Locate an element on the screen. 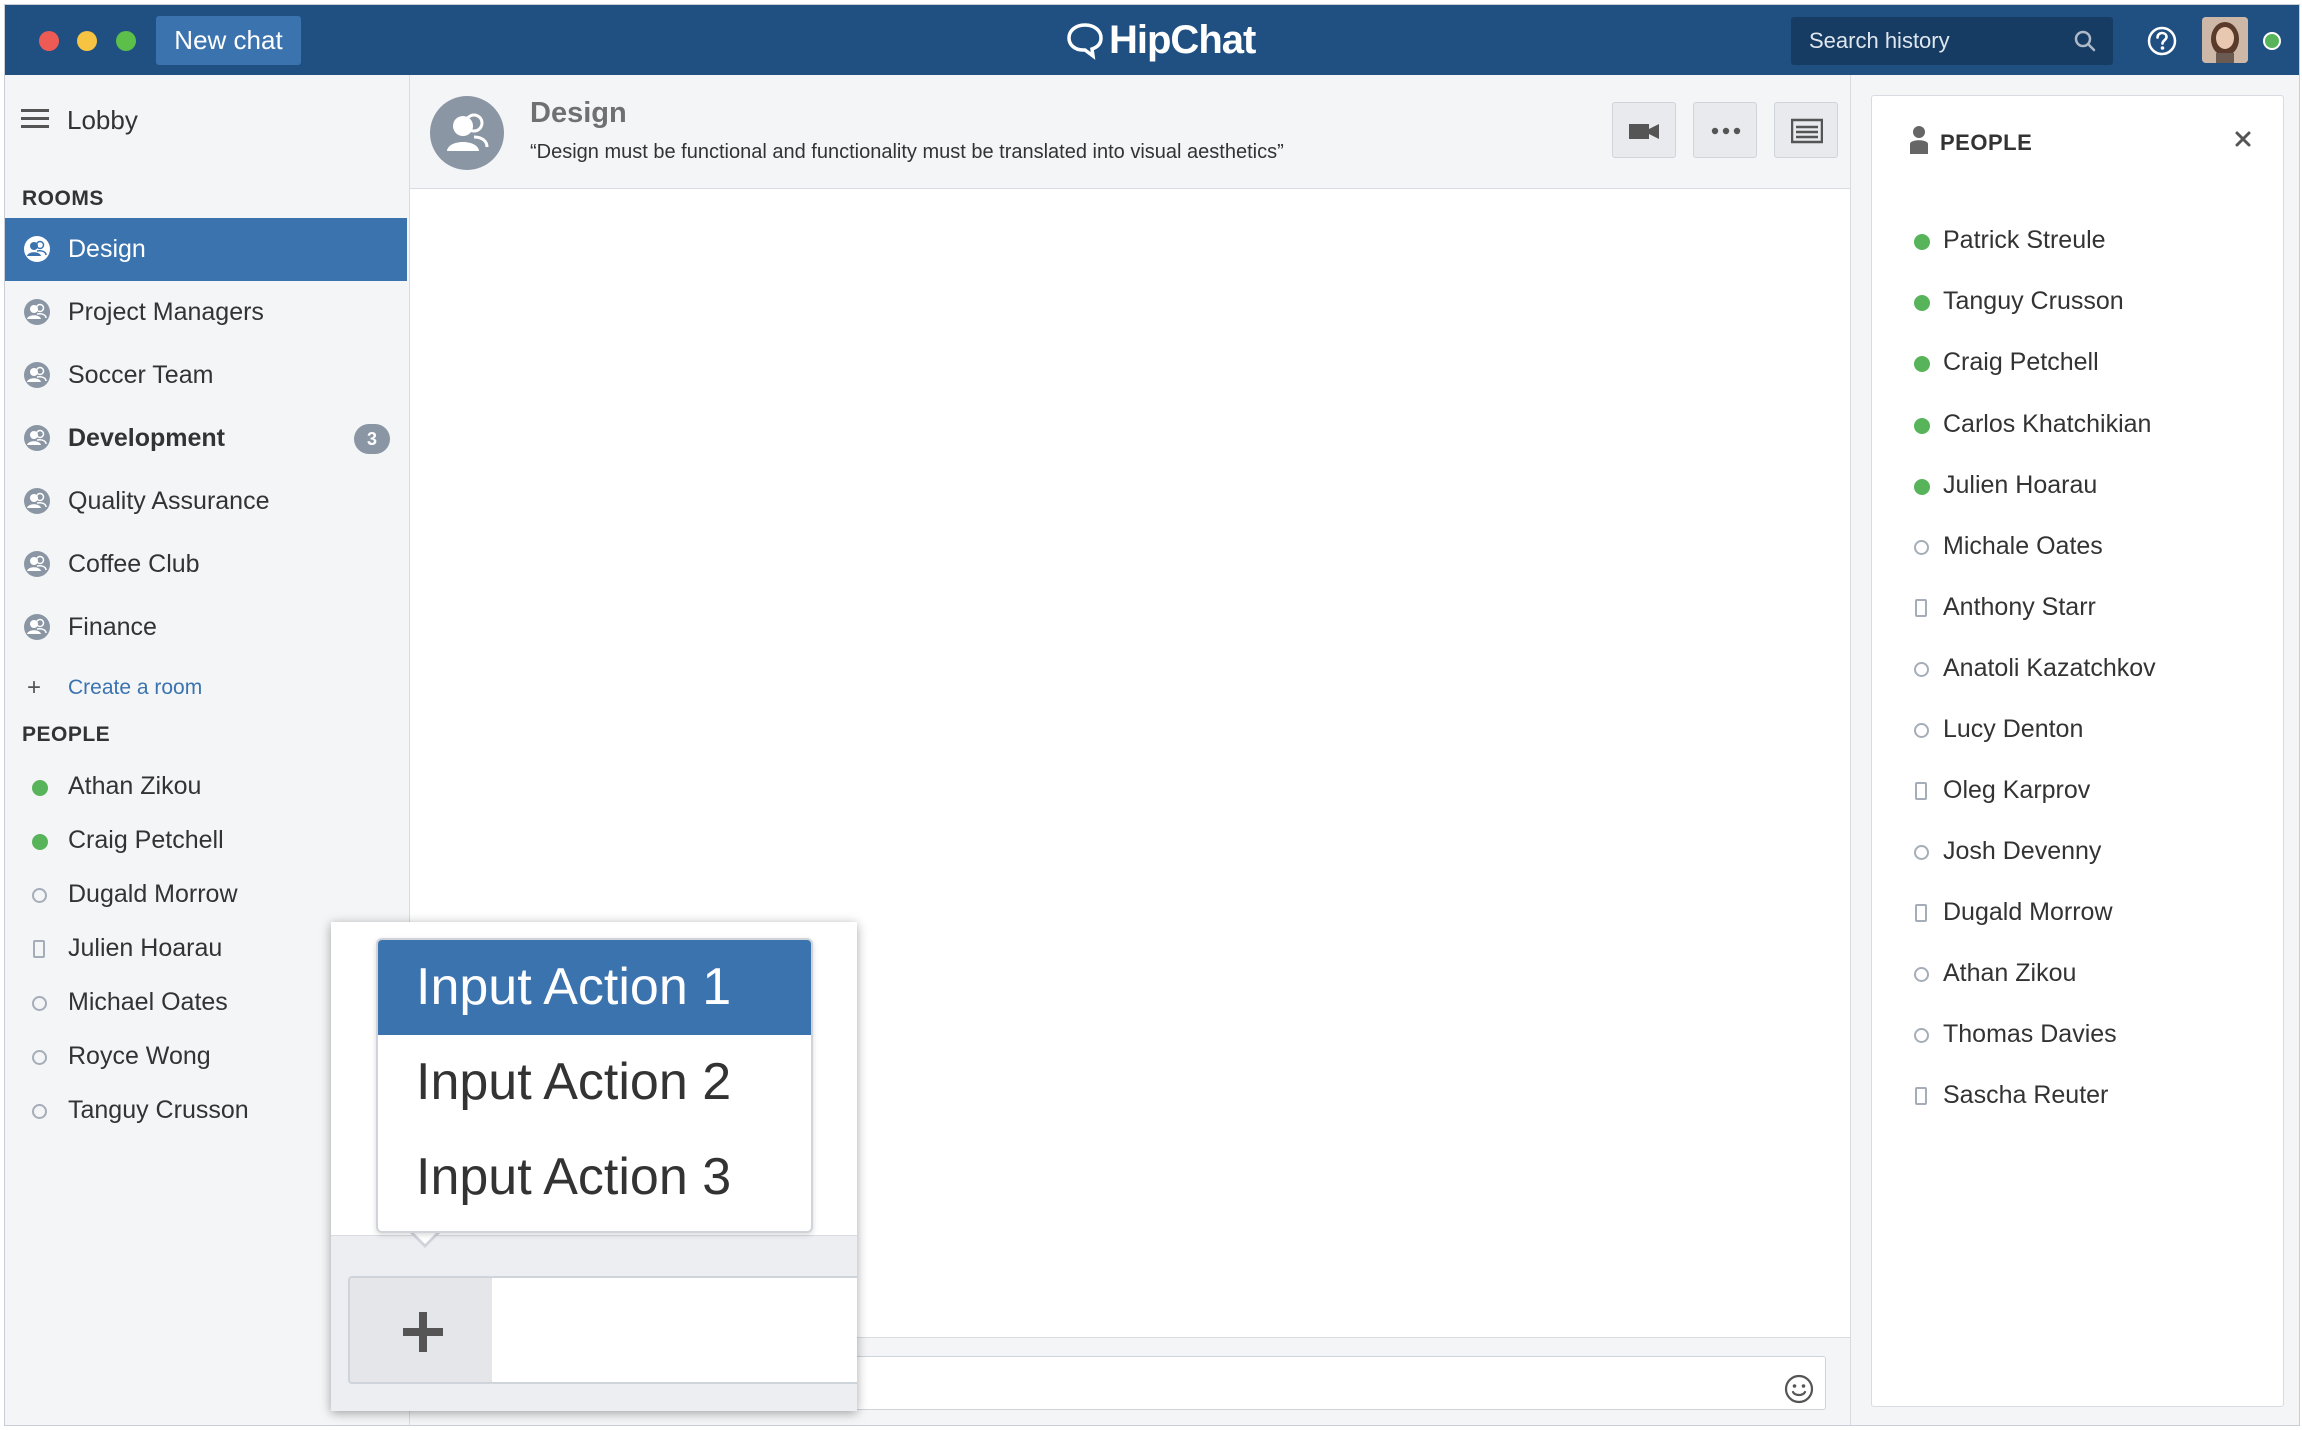  room-item-quality-assurance: Quality Assurance is located at coordinates (206, 501).